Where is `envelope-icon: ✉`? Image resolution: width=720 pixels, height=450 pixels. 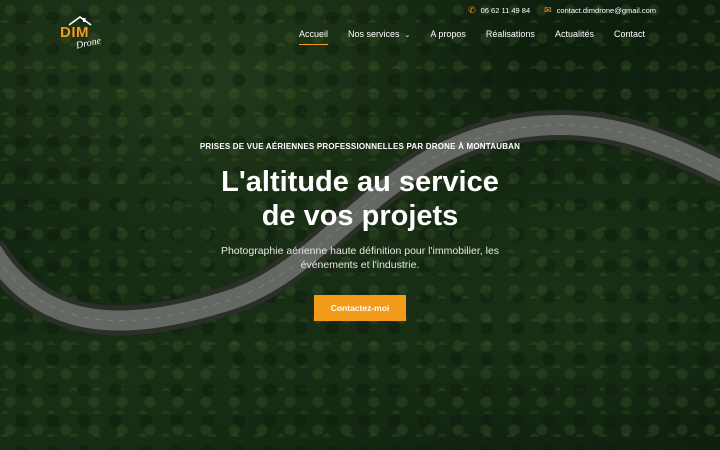 envelope-icon: ✉ is located at coordinates (548, 10).